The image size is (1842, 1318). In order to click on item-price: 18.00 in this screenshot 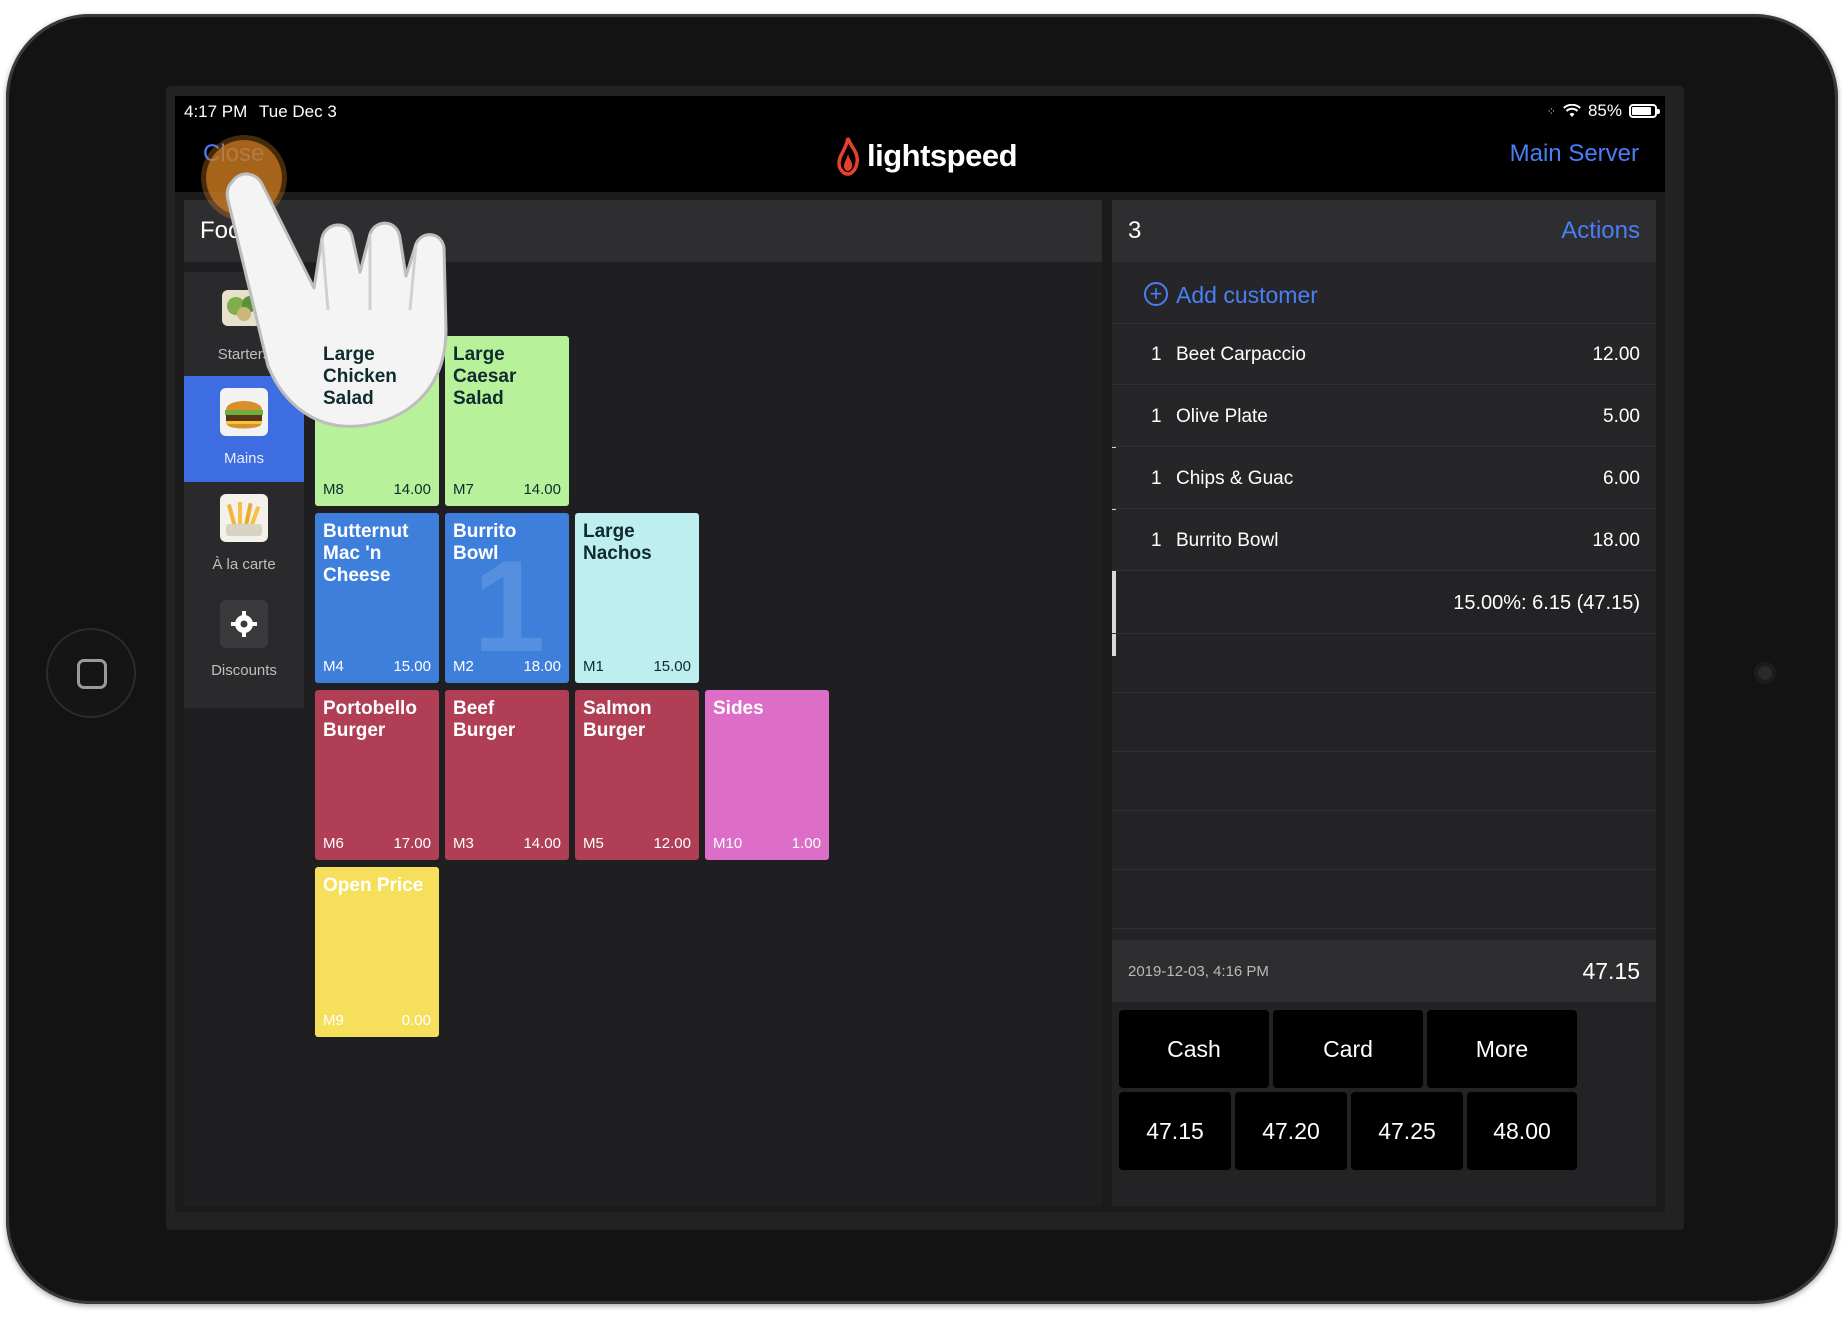, I will do `click(1616, 540)`.